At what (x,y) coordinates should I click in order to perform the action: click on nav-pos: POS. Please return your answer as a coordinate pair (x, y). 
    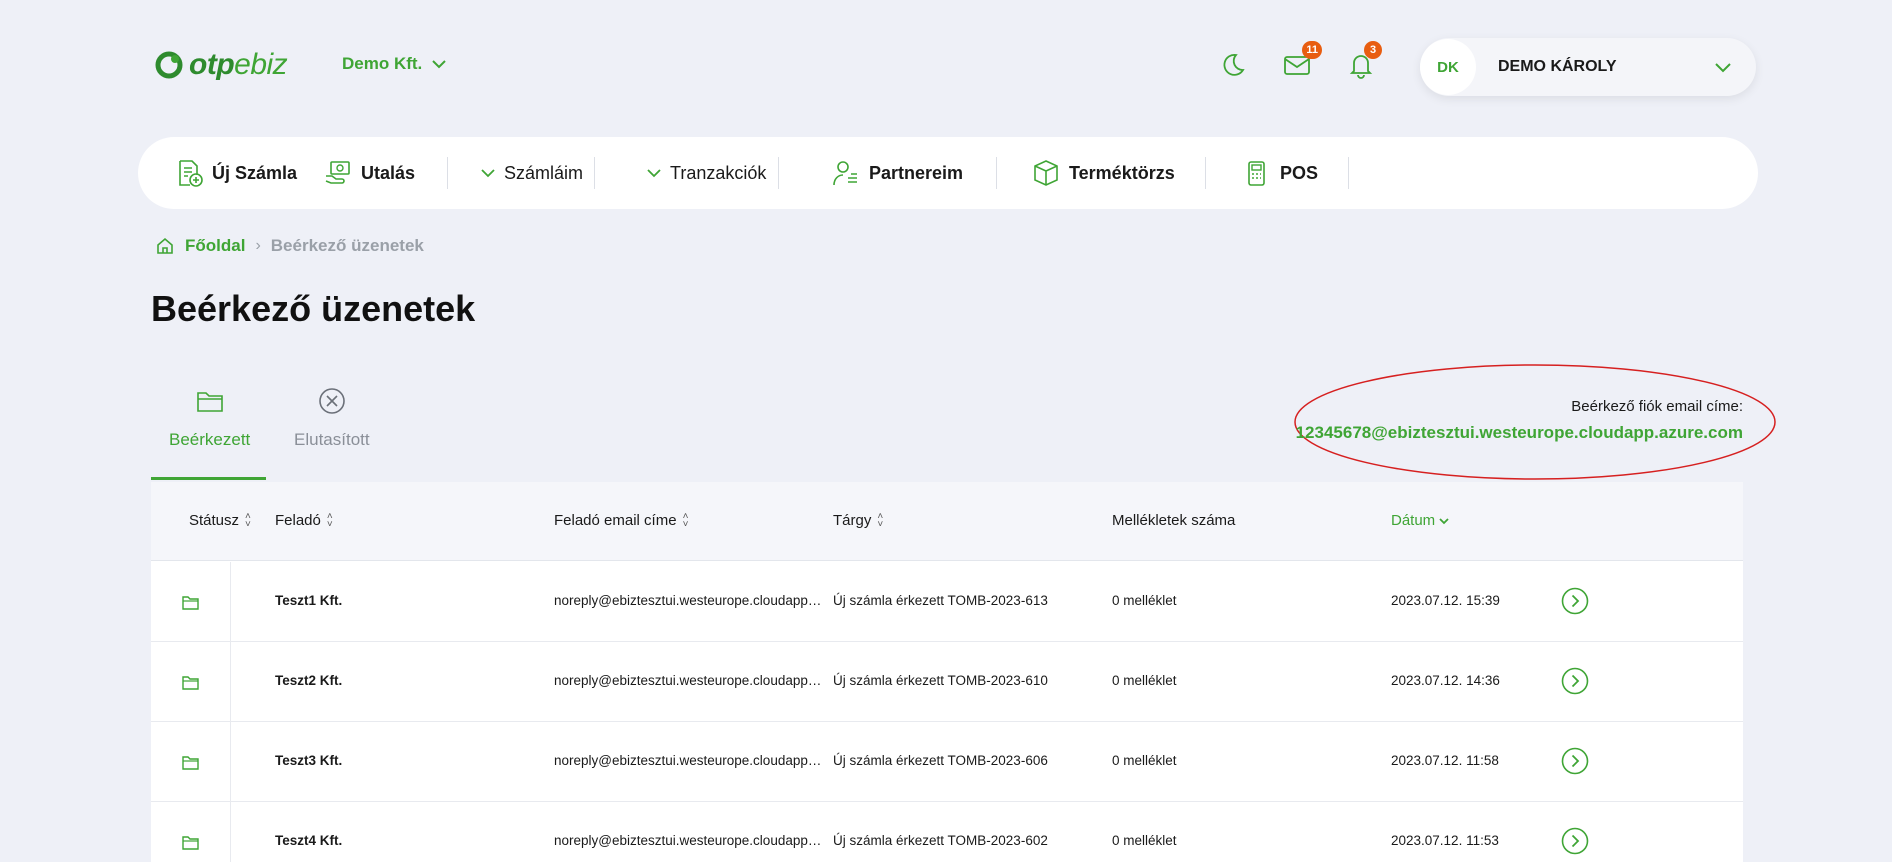
    Looking at the image, I should click on (1280, 173).